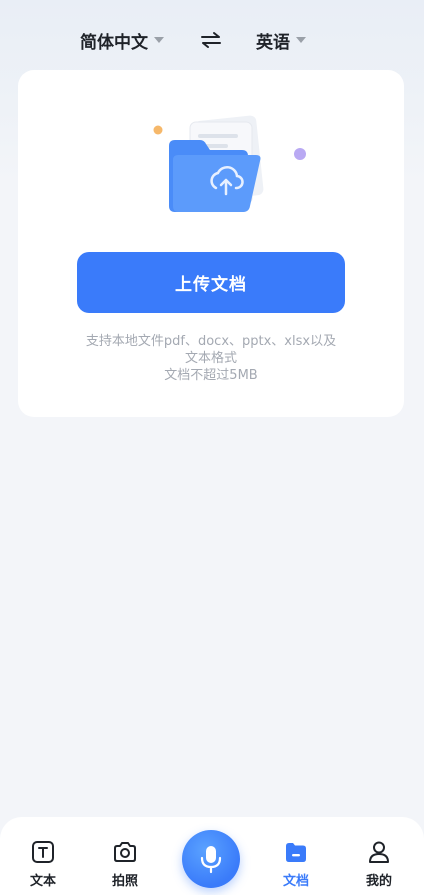 The image size is (424, 895). Describe the element at coordinates (295, 881) in the screenshot. I see `nav-item-document-label: 文档` at that location.